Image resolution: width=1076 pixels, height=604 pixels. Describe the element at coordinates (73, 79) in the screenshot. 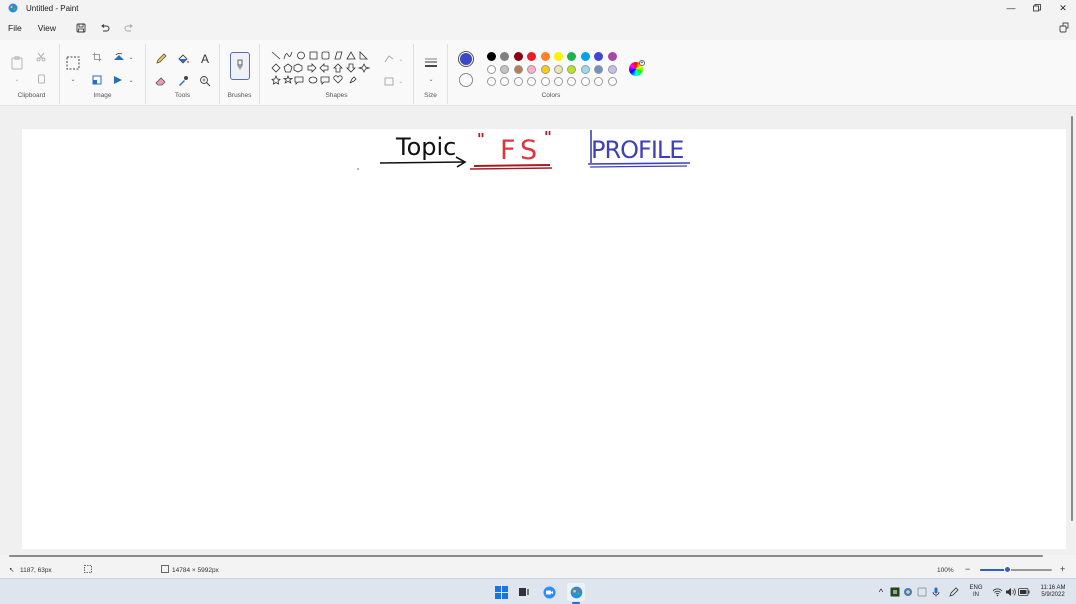

I see `select-dropdown: ⌄` at that location.